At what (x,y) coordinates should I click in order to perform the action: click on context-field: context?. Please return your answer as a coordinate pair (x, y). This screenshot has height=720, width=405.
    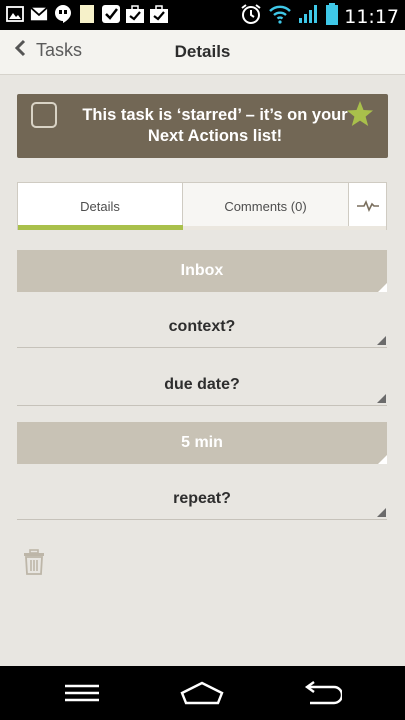
    Looking at the image, I should click on (202, 327).